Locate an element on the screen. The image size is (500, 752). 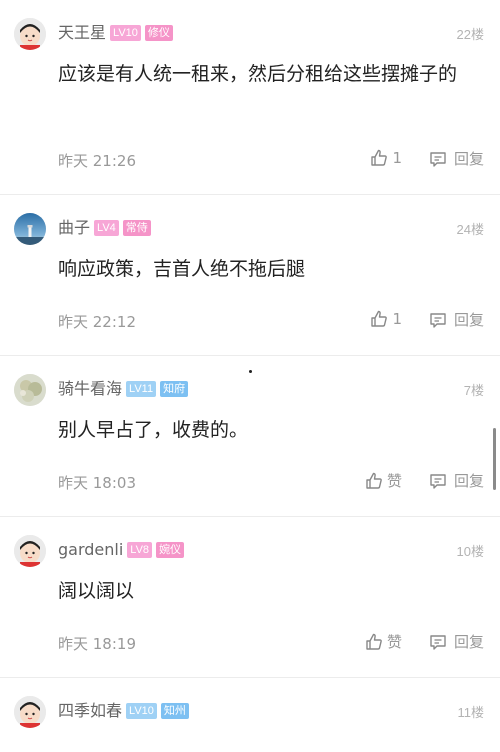
comment-time: 昨天 21:26 is located at coordinates (97, 161).